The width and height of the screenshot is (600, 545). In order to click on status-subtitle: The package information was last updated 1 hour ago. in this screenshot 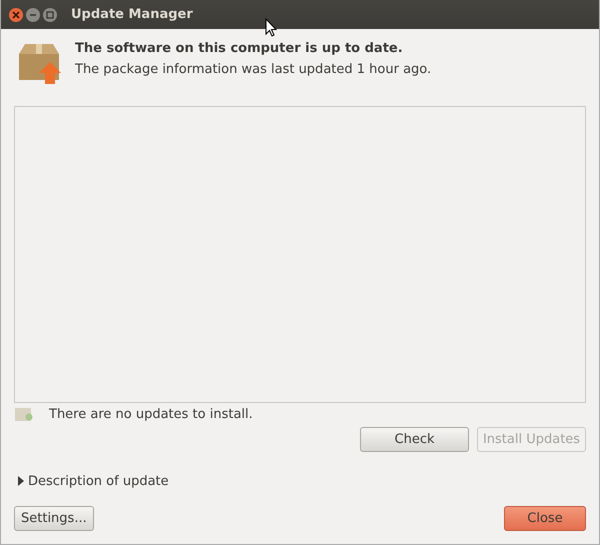, I will do `click(253, 69)`.